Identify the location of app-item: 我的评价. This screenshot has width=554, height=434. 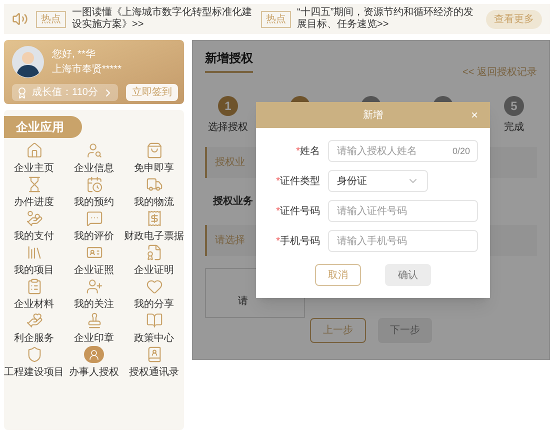
(94, 227).